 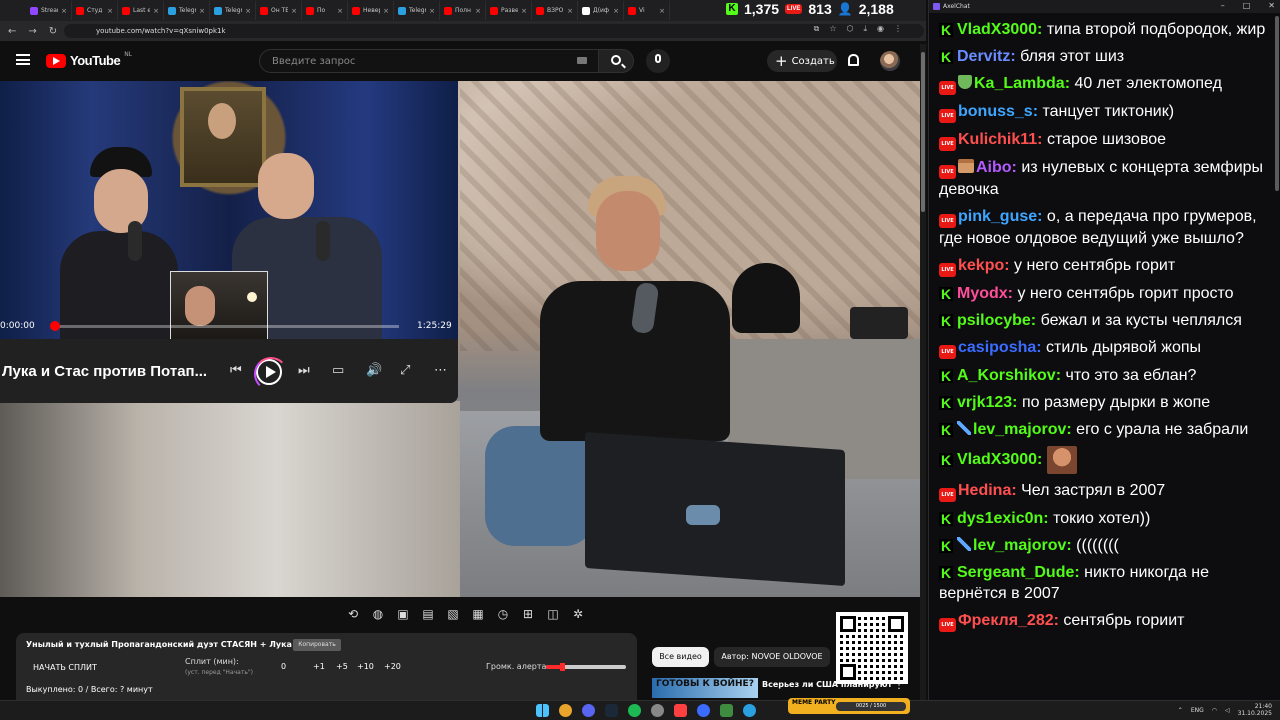 What do you see at coordinates (1008, 620) in the screenshot?
I see `chat-username: Фрекля_282:` at bounding box center [1008, 620].